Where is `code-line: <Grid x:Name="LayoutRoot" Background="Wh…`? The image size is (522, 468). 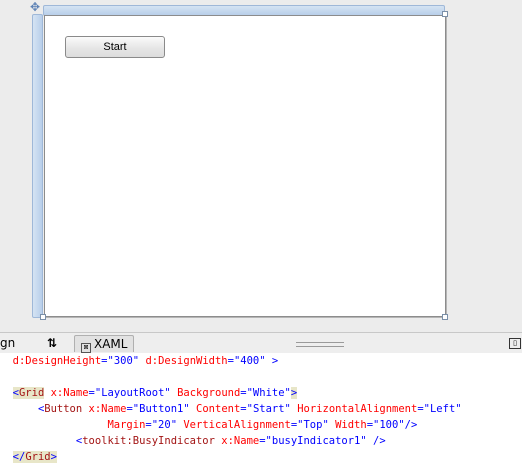
code-line: <Grid x:Name="LayoutRoot" Background="Wh… is located at coordinates (155, 393).